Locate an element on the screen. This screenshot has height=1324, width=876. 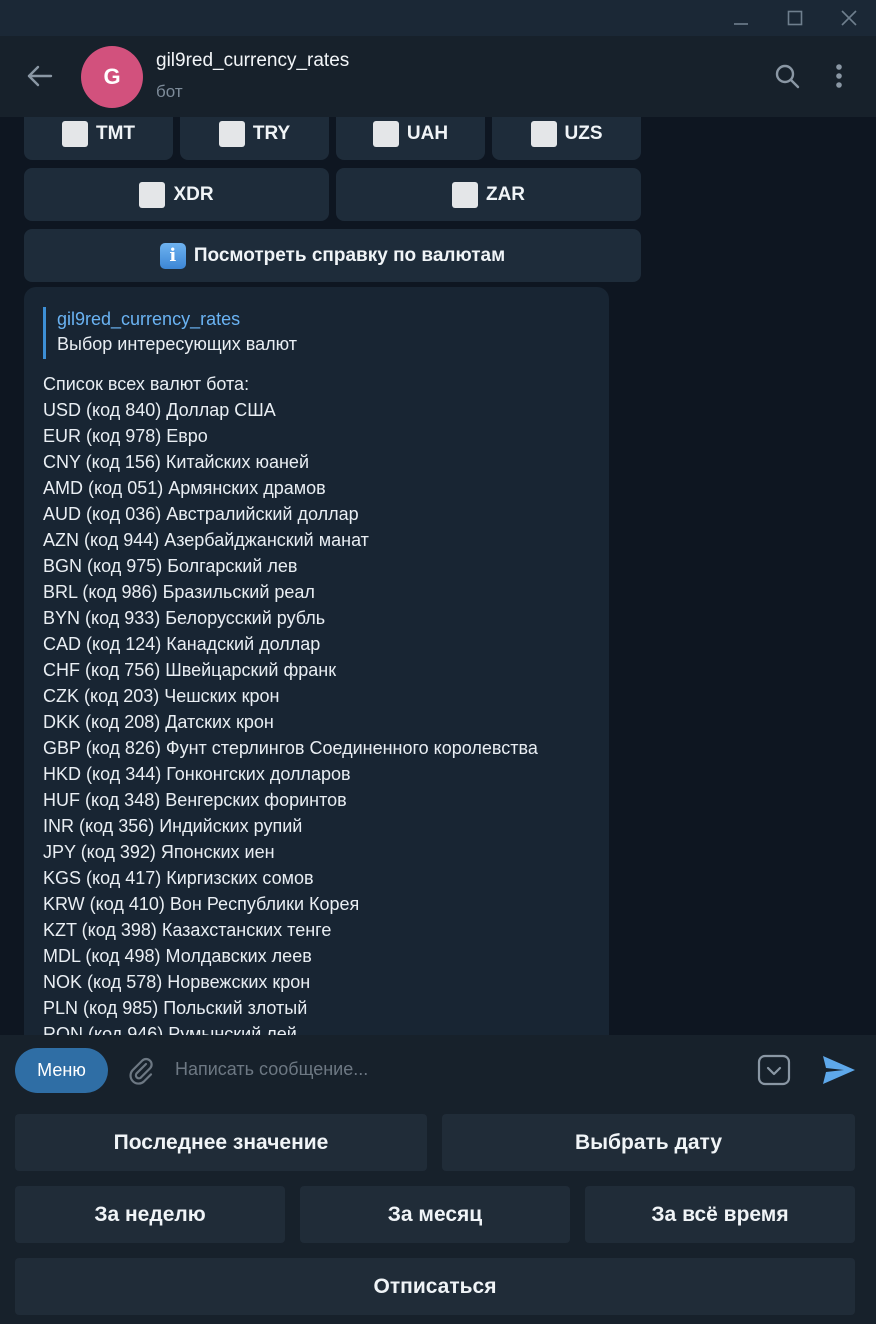
currency-list-line: CNY (код 156) Китайских юаней is located at coordinates (176, 462).